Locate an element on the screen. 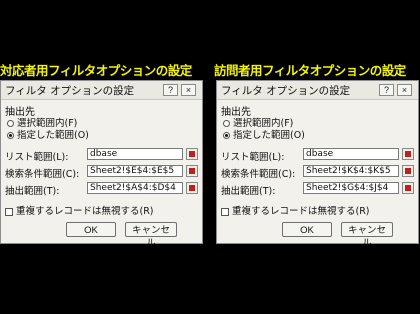 This screenshot has height=314, width=420. criteria-range-row: 検索条件範囲(C): Sheet2!$E$4:$E$5 is located at coordinates (101, 172).